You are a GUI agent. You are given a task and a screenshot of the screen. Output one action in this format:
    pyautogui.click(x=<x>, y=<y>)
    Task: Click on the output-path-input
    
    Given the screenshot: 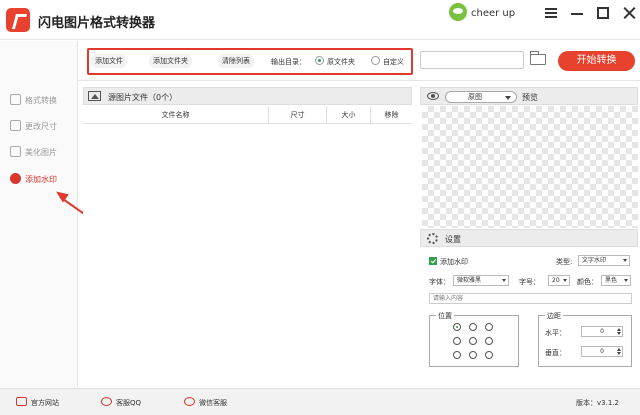 What is the action you would take?
    pyautogui.click(x=472, y=60)
    